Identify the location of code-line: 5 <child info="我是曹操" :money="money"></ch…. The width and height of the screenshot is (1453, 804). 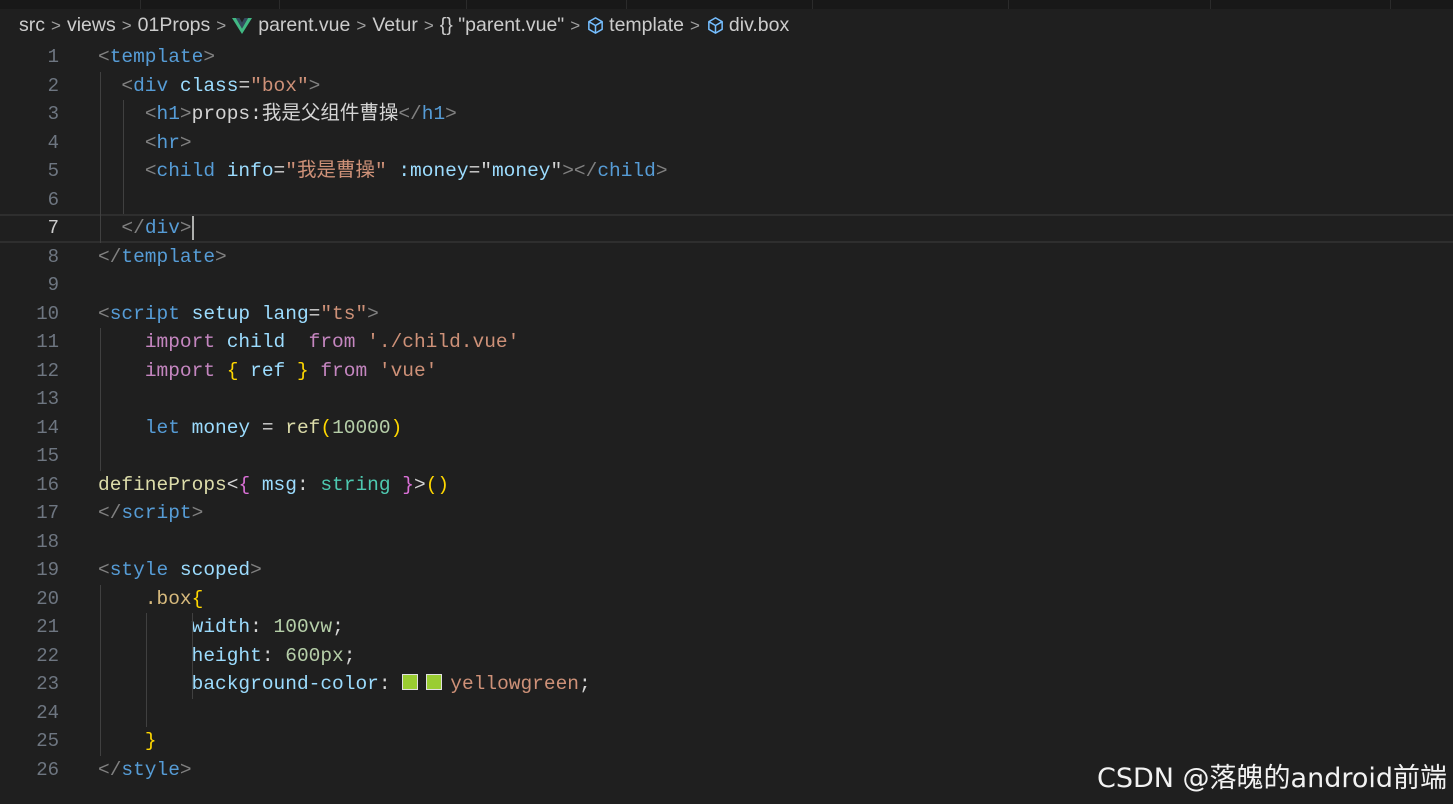
(726, 171).